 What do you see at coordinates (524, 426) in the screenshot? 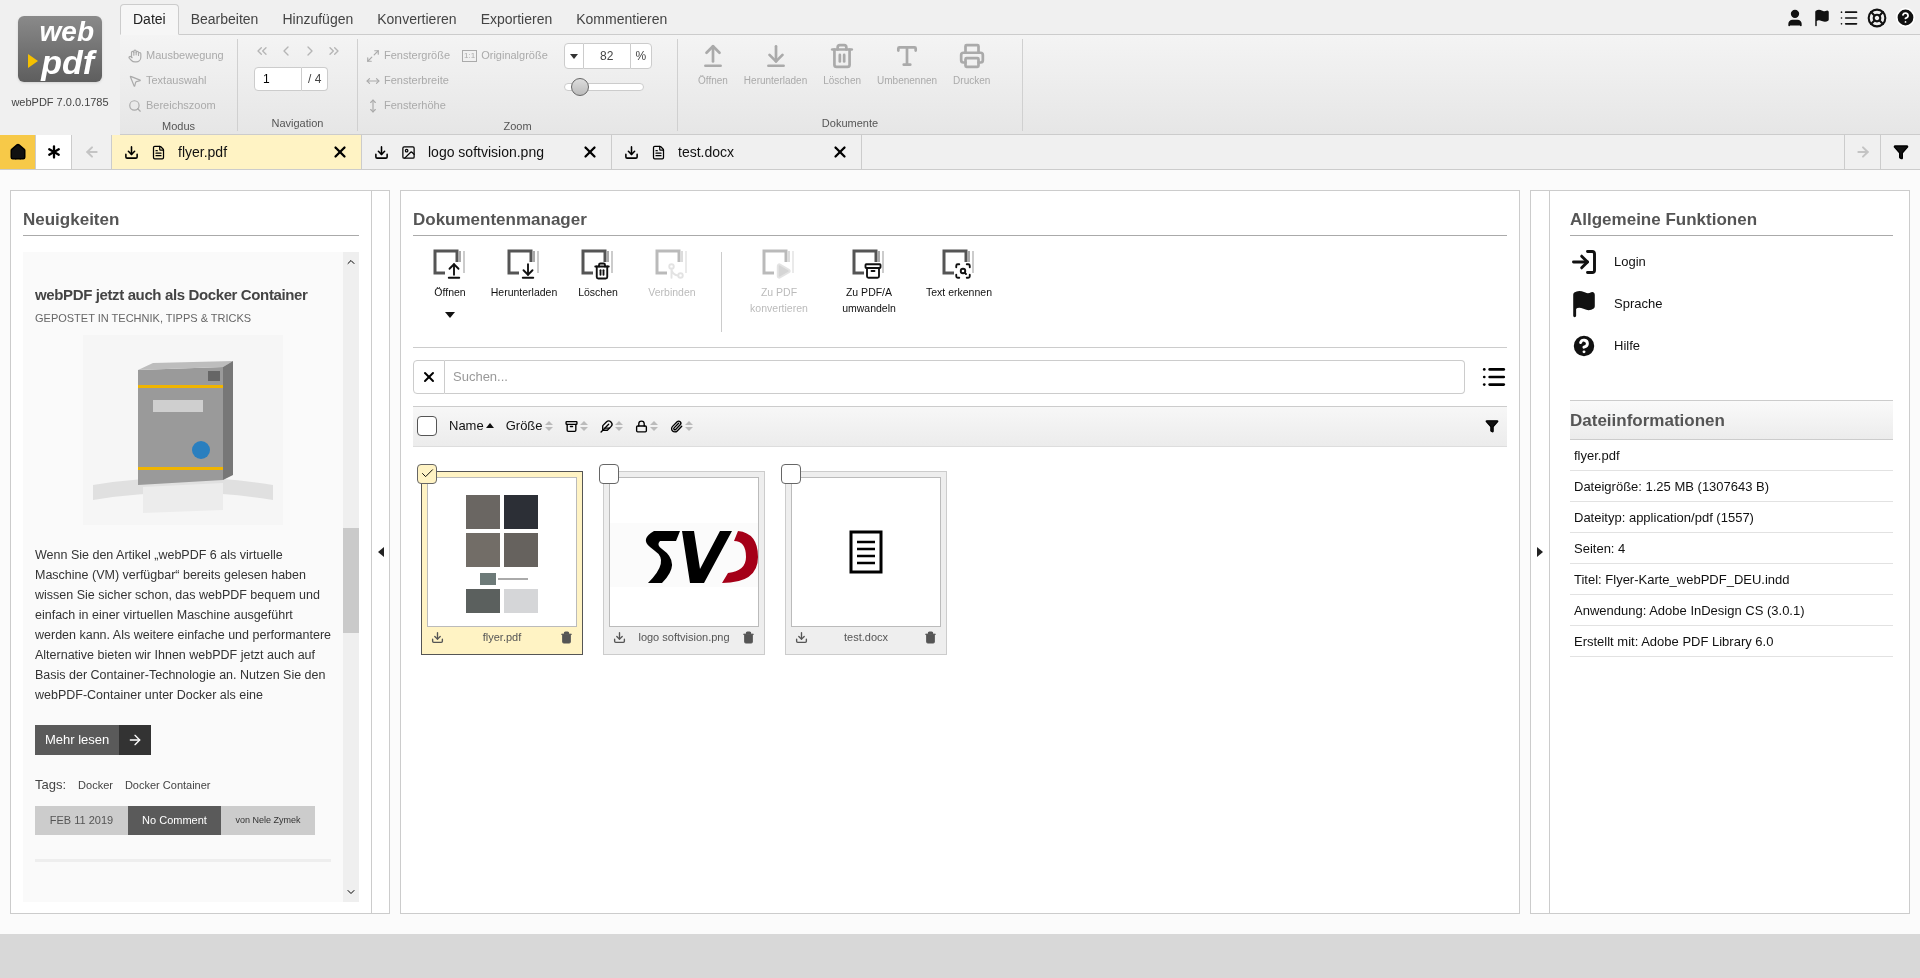
I see `column-header: Größe` at bounding box center [524, 426].